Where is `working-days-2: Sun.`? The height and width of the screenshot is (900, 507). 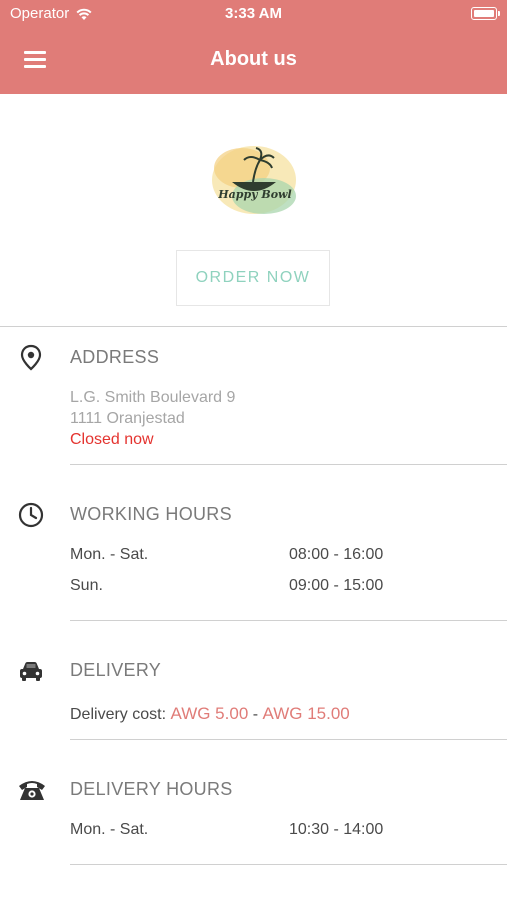
working-days-2: Sun. is located at coordinates (86, 585).